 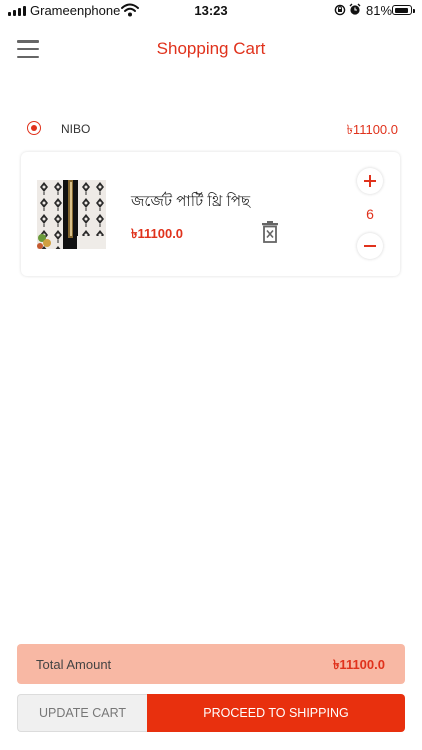 I want to click on battery-icon, so click(x=403, y=10).